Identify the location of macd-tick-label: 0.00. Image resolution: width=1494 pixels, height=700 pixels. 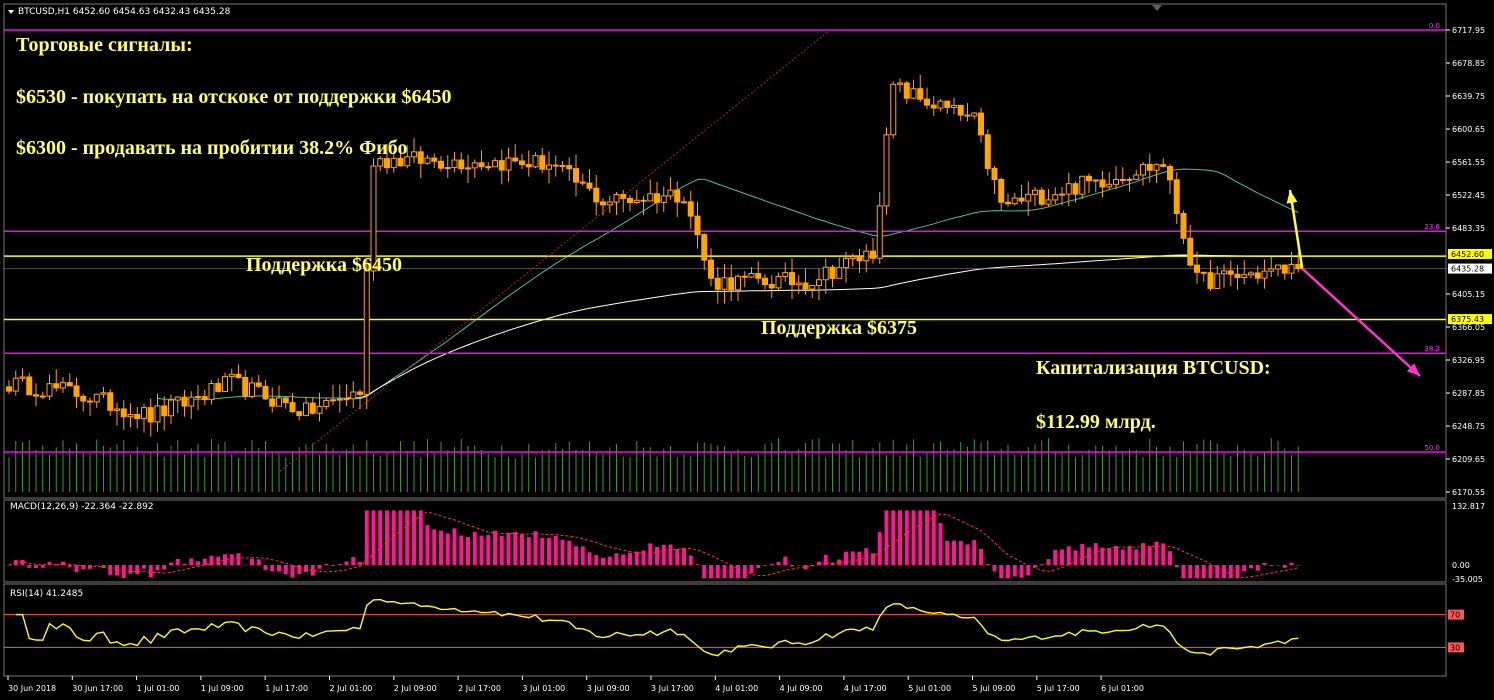
(1461, 565).